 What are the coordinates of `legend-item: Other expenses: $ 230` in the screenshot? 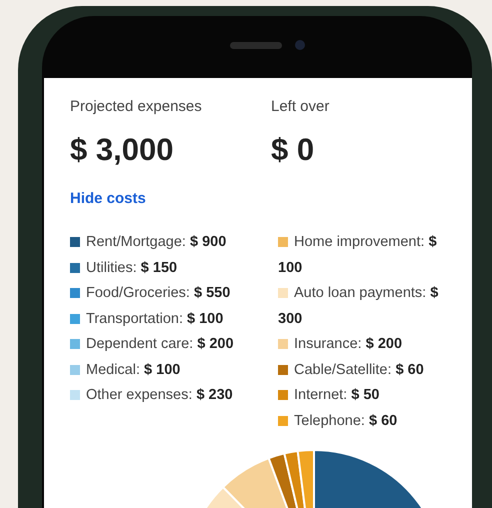 It's located at (174, 395).